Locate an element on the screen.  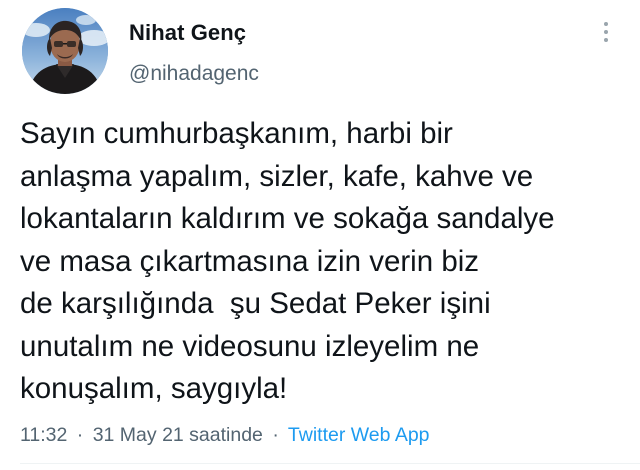
tweet-text-line: ve masa çıkartmasına izin verin biz is located at coordinates (250, 261).